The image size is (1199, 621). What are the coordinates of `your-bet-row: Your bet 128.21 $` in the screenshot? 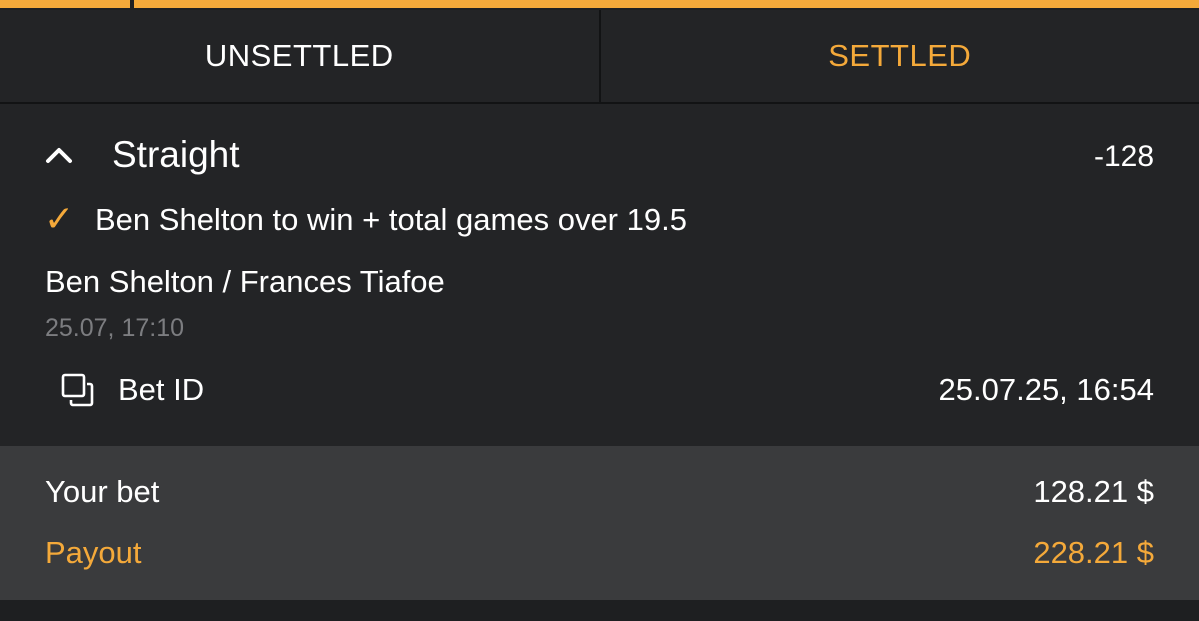 It's located at (599, 496).